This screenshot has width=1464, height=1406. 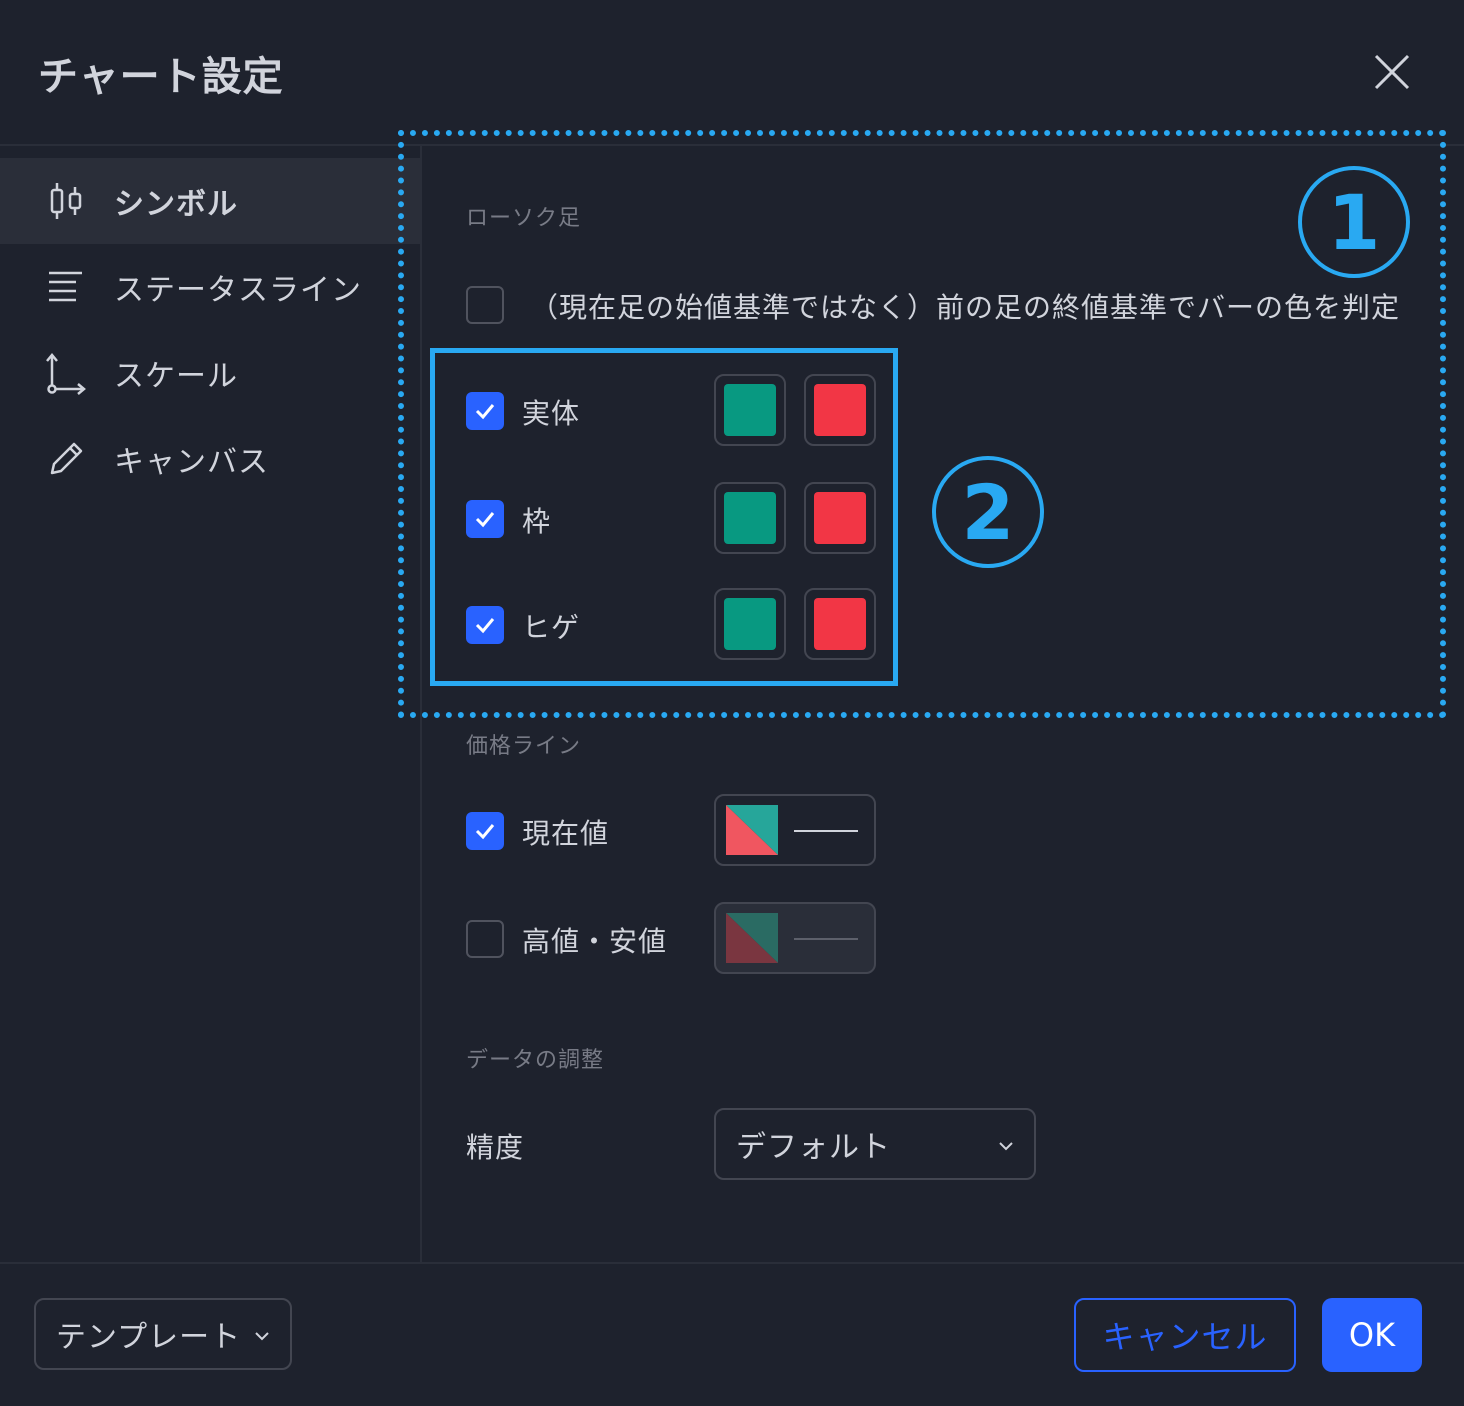 I want to click on close-icon, so click(x=1392, y=72).